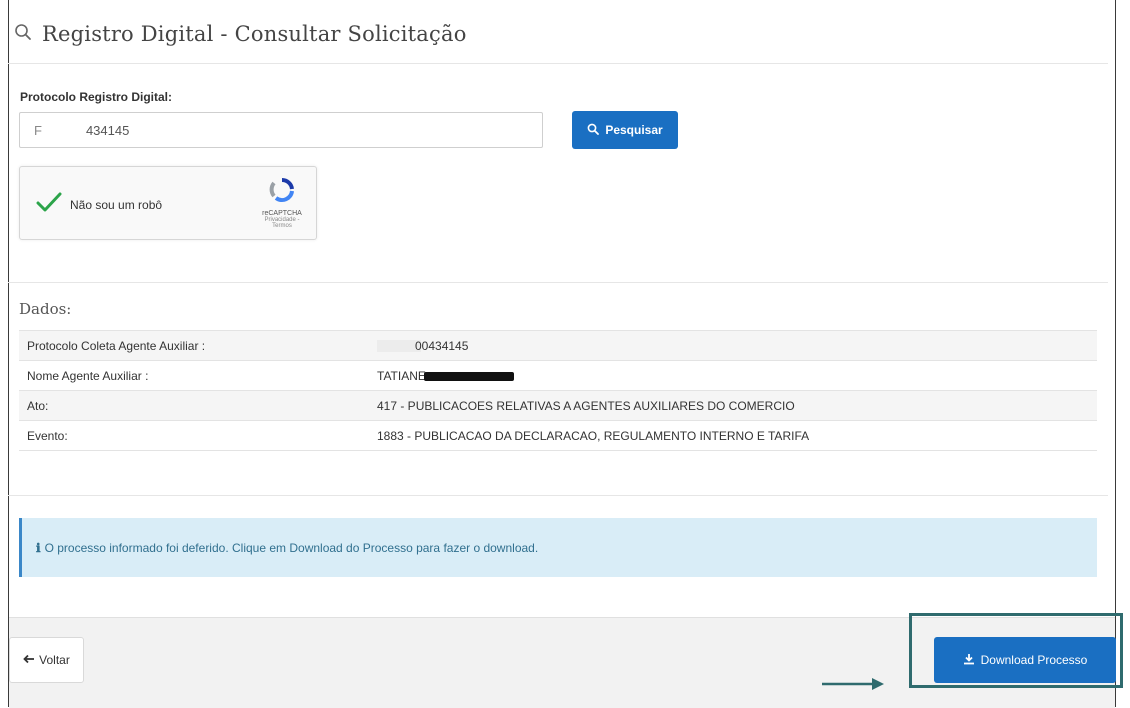  Describe the element at coordinates (38, 547) in the screenshot. I see `info-icon: ℹ` at that location.